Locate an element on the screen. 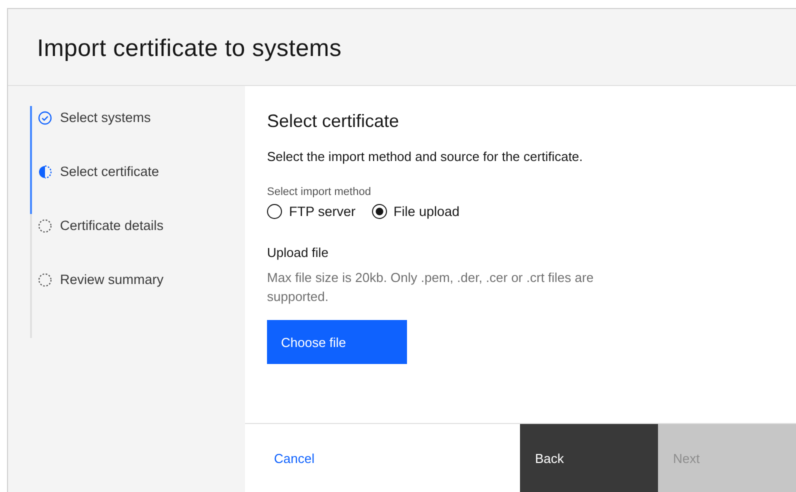  help-text: Max file size is 20kb. Only .pem, .der, .cer or .crt files are supported. is located at coordinates (431, 287).